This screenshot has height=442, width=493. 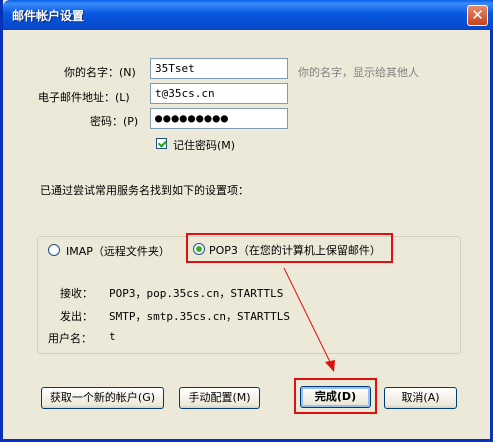 What do you see at coordinates (102, 398) in the screenshot?
I see `get-new-account-button: 获取一个新的帐户(G)` at bounding box center [102, 398].